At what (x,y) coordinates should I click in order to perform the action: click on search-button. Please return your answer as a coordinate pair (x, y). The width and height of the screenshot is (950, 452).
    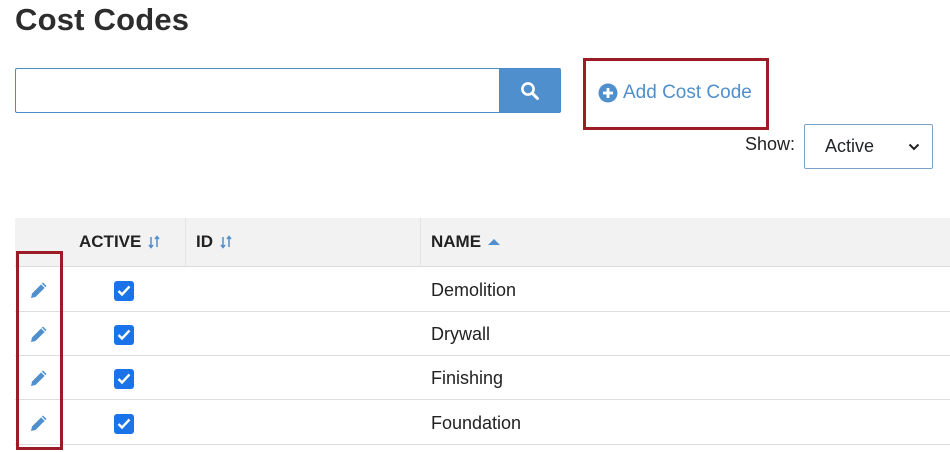
    Looking at the image, I should click on (530, 90).